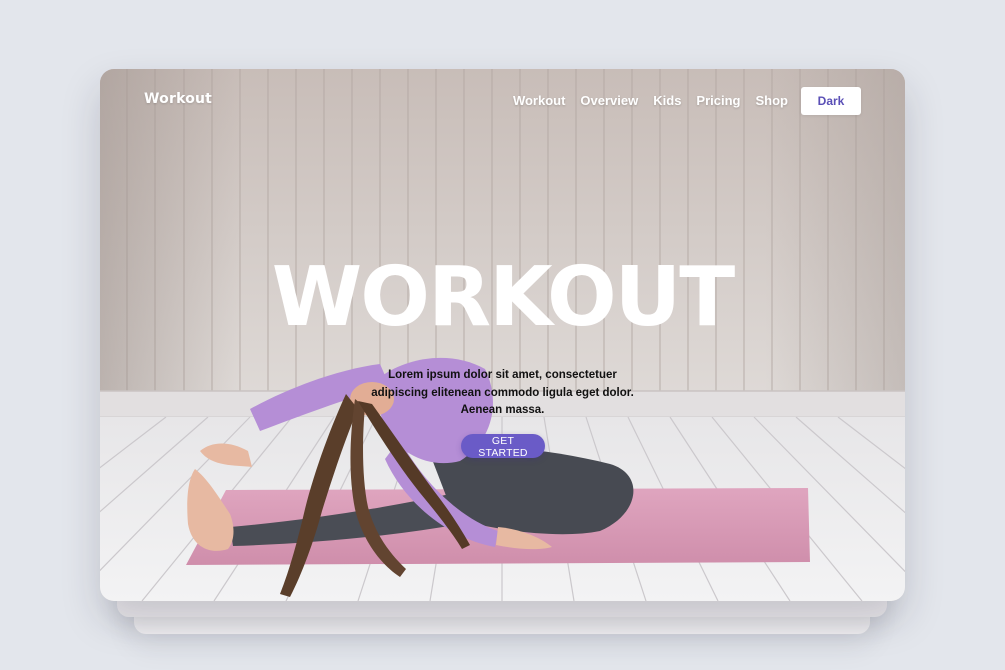  Describe the element at coordinates (772, 100) in the screenshot. I see `nav-link-shop: Shop` at that location.